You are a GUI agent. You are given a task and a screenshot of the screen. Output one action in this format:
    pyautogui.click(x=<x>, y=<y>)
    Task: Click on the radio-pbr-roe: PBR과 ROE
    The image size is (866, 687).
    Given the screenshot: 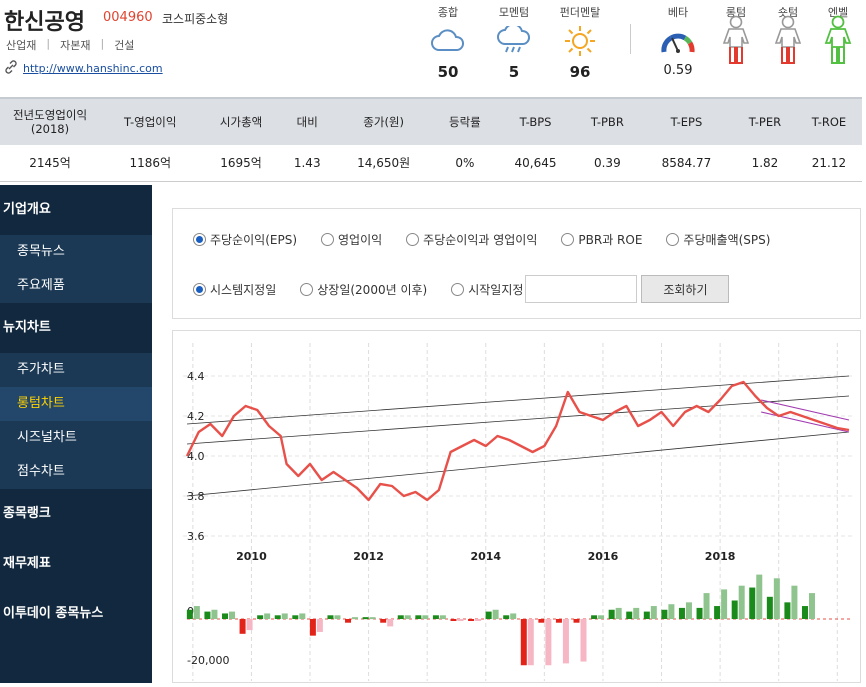 What is the action you would take?
    pyautogui.click(x=601, y=239)
    